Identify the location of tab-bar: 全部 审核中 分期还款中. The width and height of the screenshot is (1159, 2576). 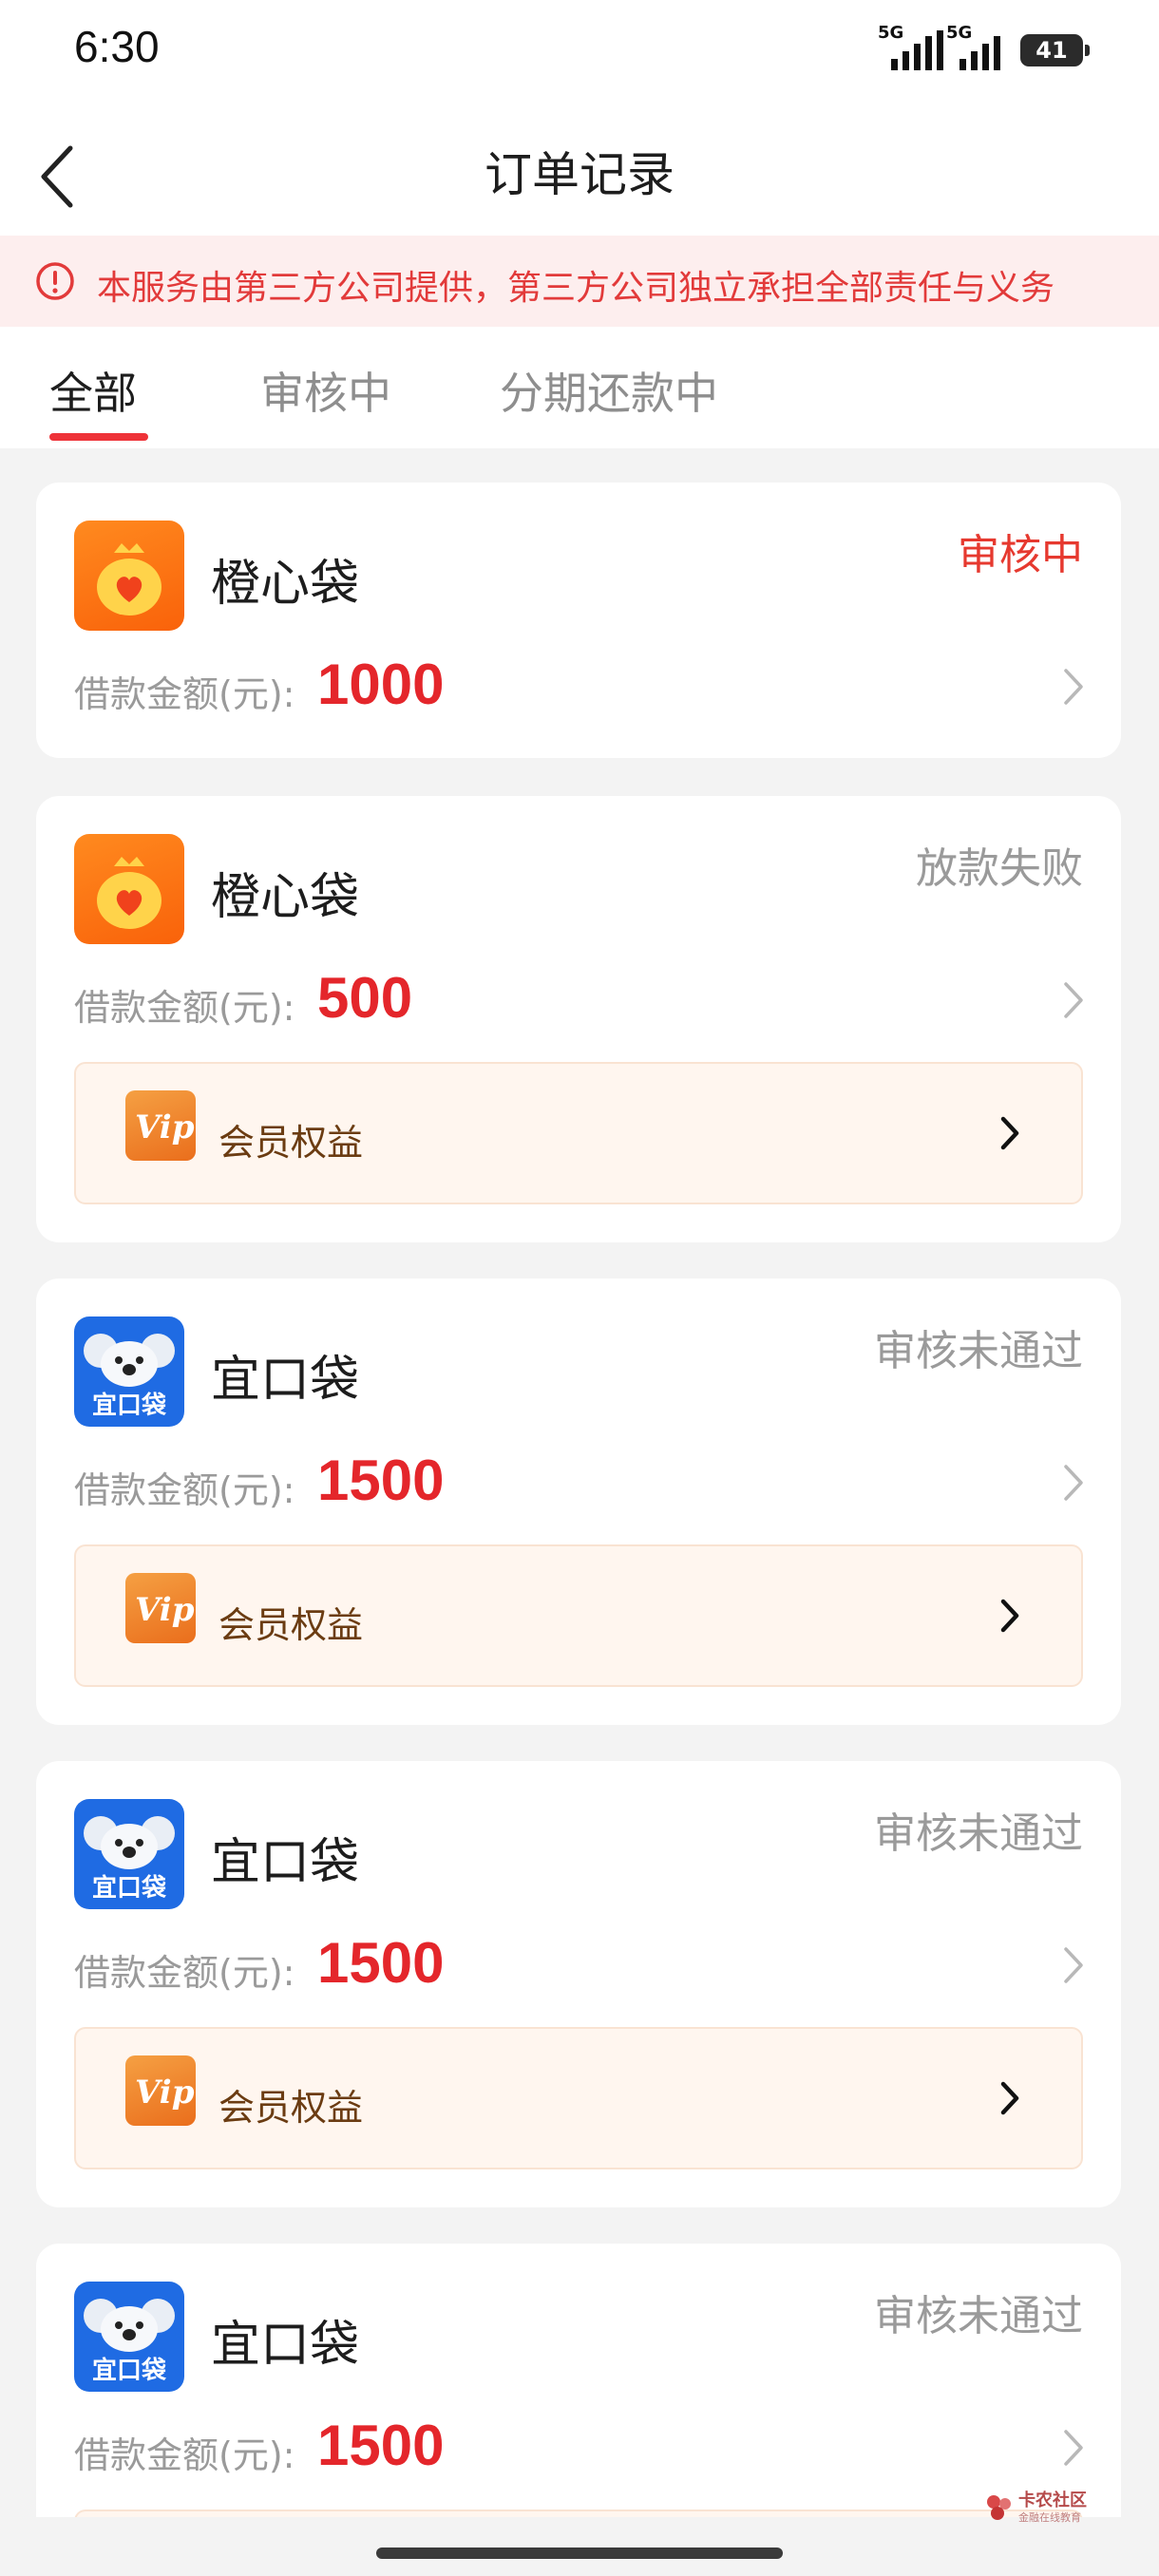
(579, 387).